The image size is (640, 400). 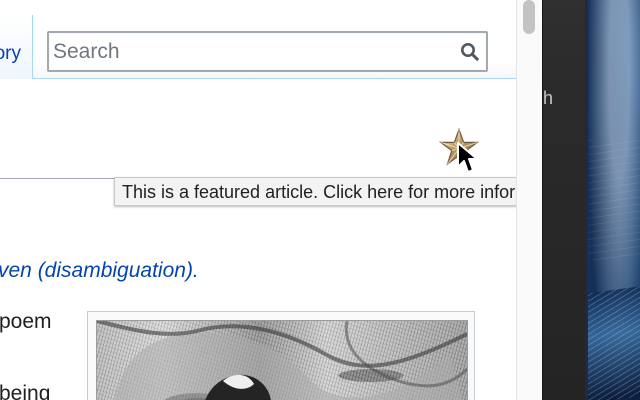 What do you see at coordinates (529, 17) in the screenshot?
I see `scrollbar-thumb` at bounding box center [529, 17].